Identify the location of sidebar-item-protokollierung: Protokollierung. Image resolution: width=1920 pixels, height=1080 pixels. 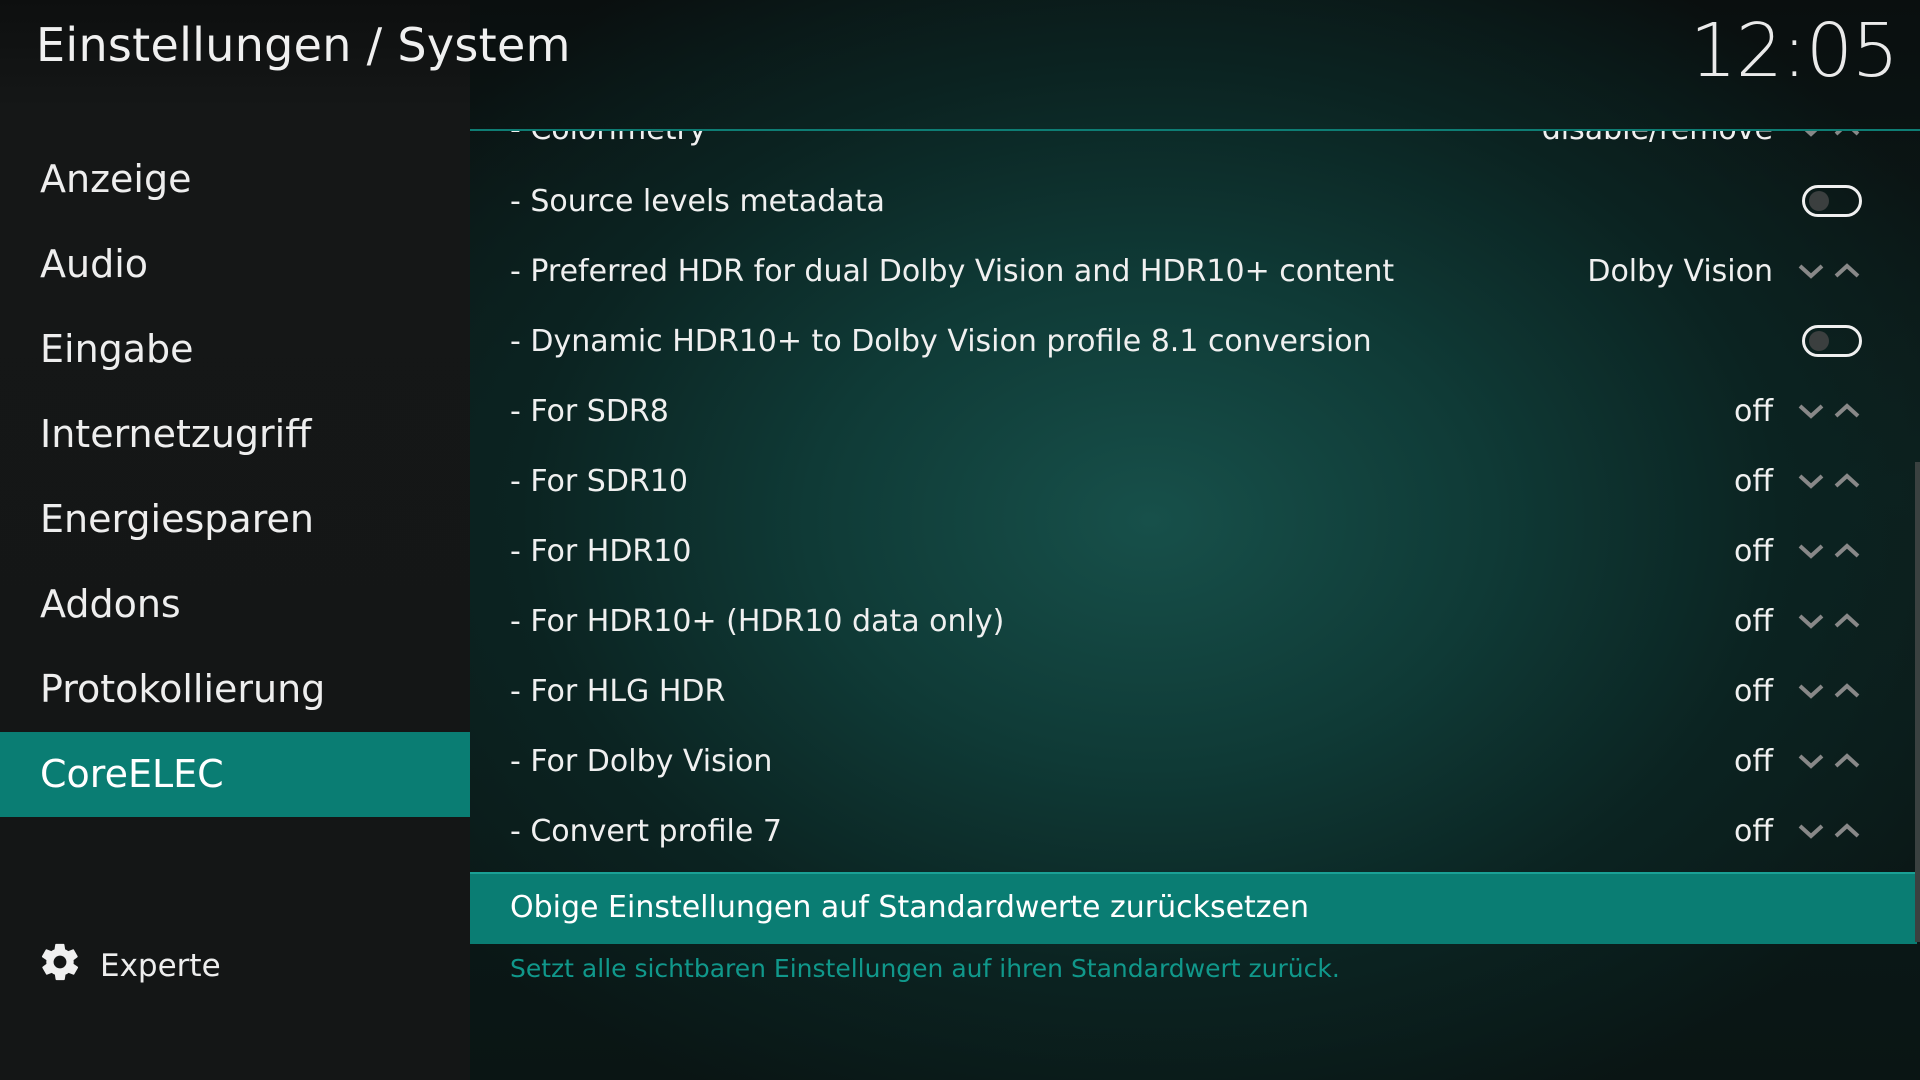
(235, 689).